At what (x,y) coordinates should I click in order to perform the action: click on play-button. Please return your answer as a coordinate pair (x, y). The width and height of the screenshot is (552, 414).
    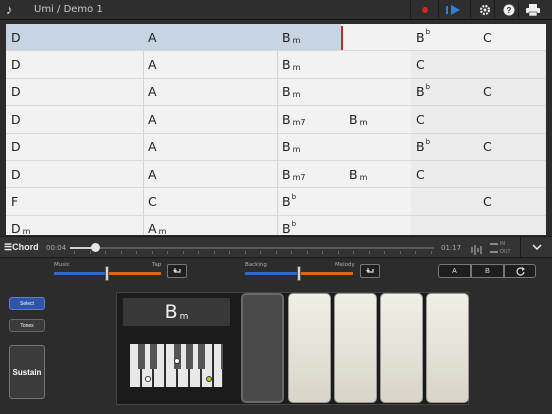
    Looking at the image, I should click on (452, 10).